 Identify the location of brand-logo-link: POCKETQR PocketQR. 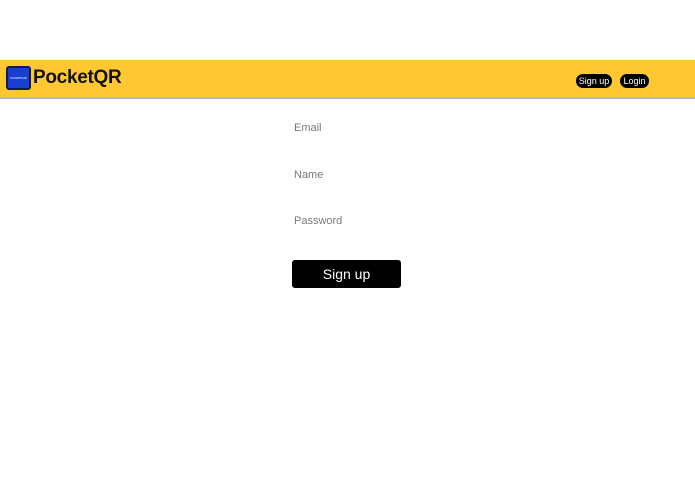
(64, 78).